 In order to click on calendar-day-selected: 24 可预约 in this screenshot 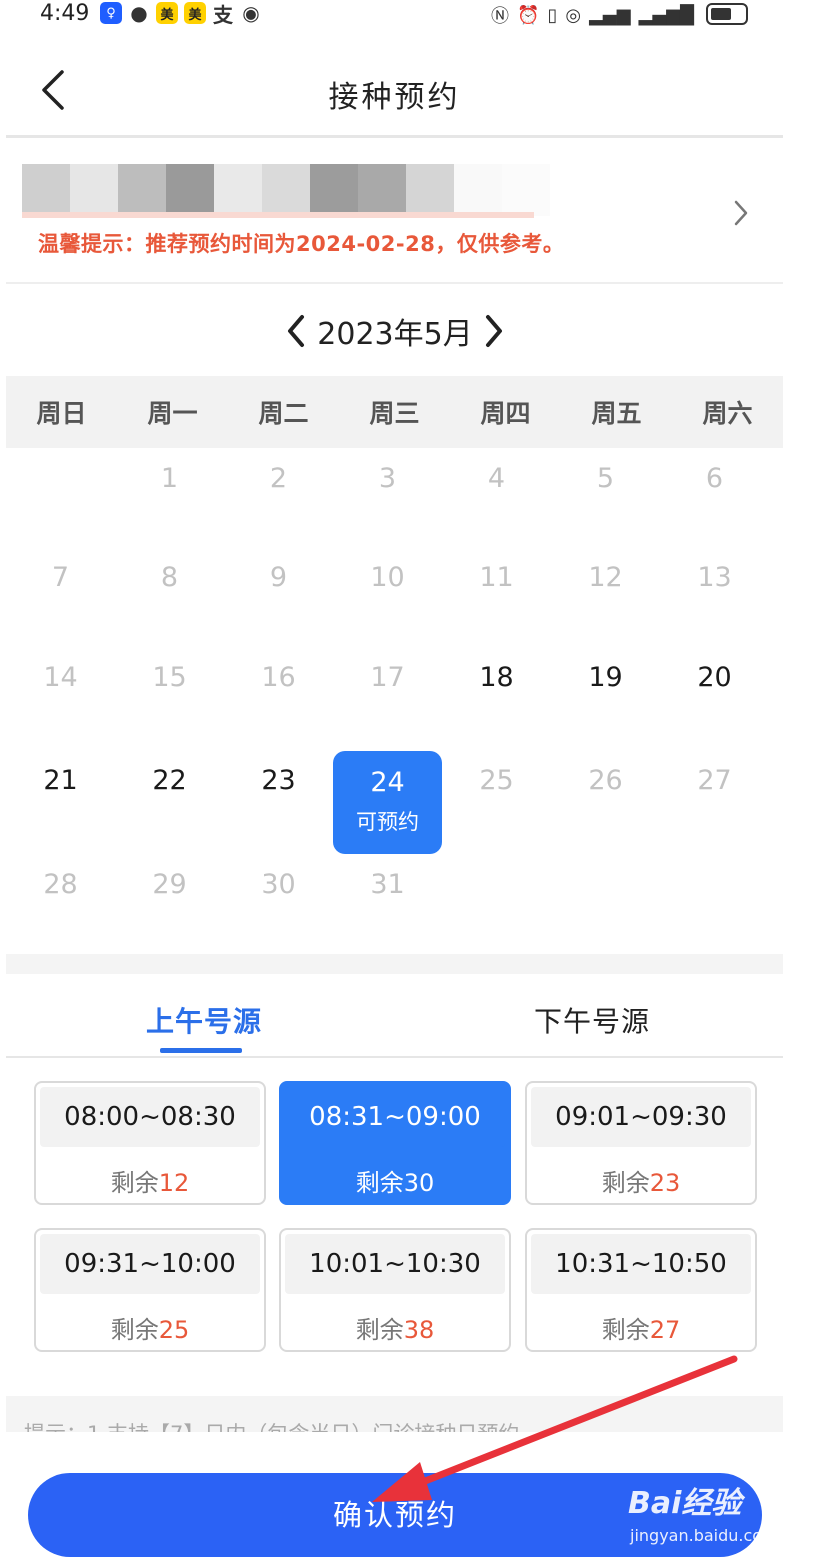, I will do `click(387, 802)`.